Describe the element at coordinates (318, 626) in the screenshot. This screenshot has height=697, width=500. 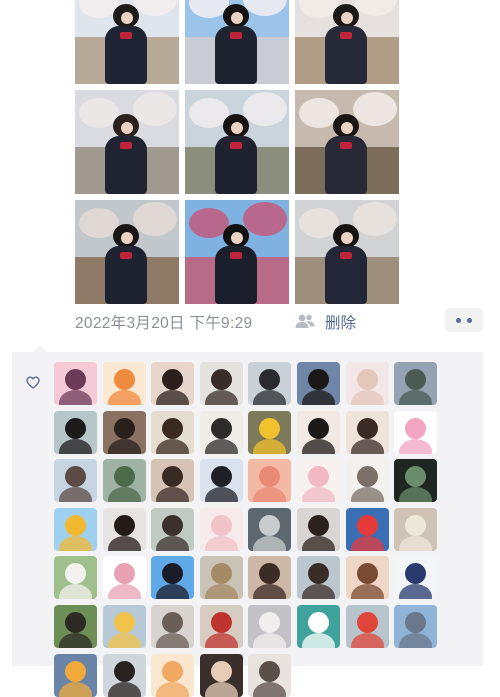
I see `avatar-text-logo-icon` at that location.